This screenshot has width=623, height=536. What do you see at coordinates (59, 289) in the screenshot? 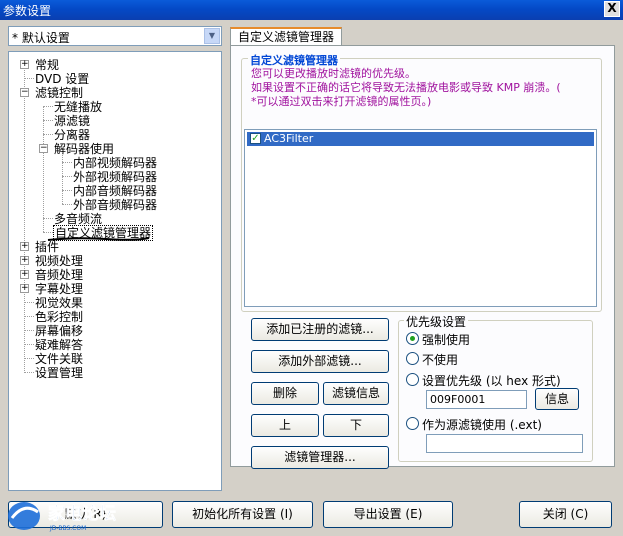
I see `tree-item-subtitle-processing: 字幕处理` at bounding box center [59, 289].